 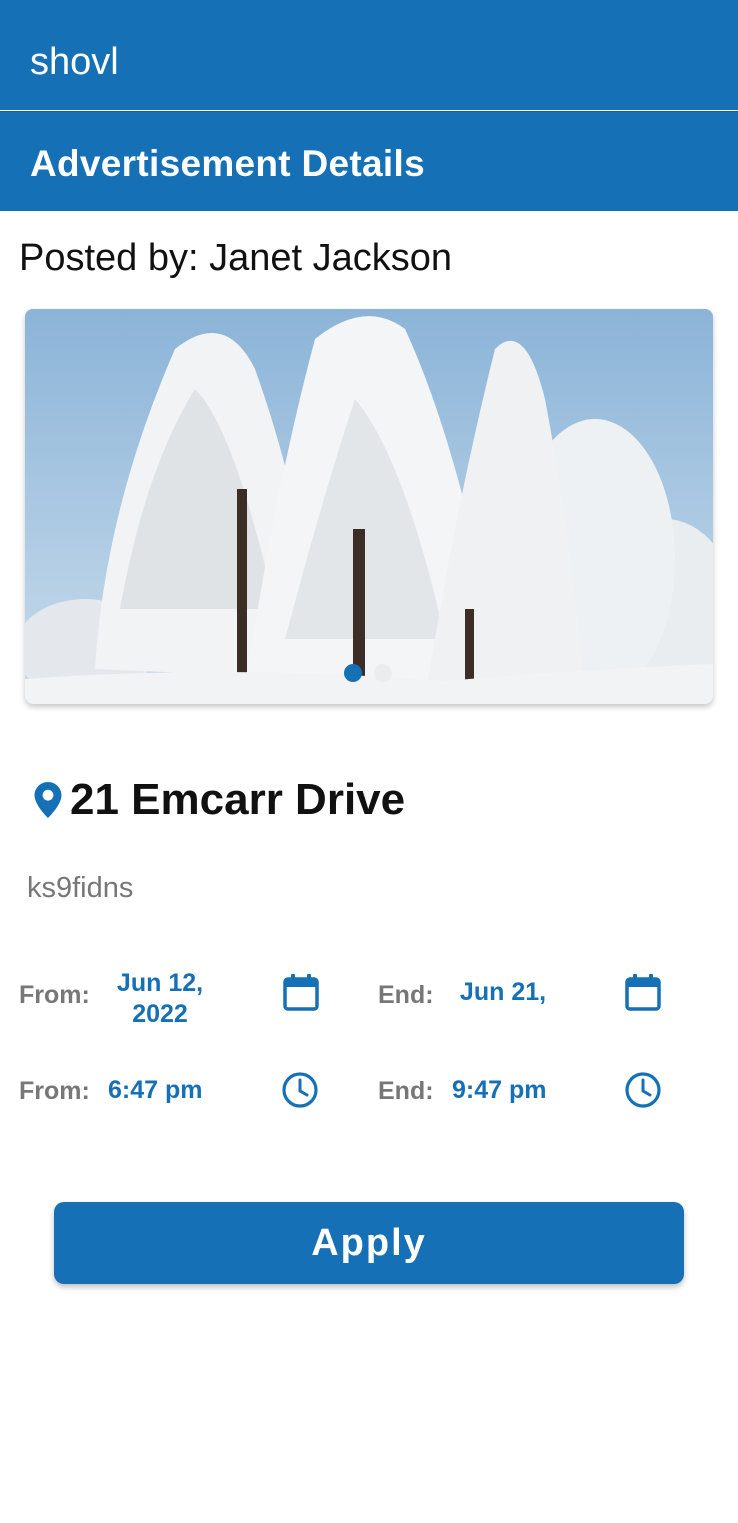 I want to click on end-time-label: End:, so click(x=406, y=1091).